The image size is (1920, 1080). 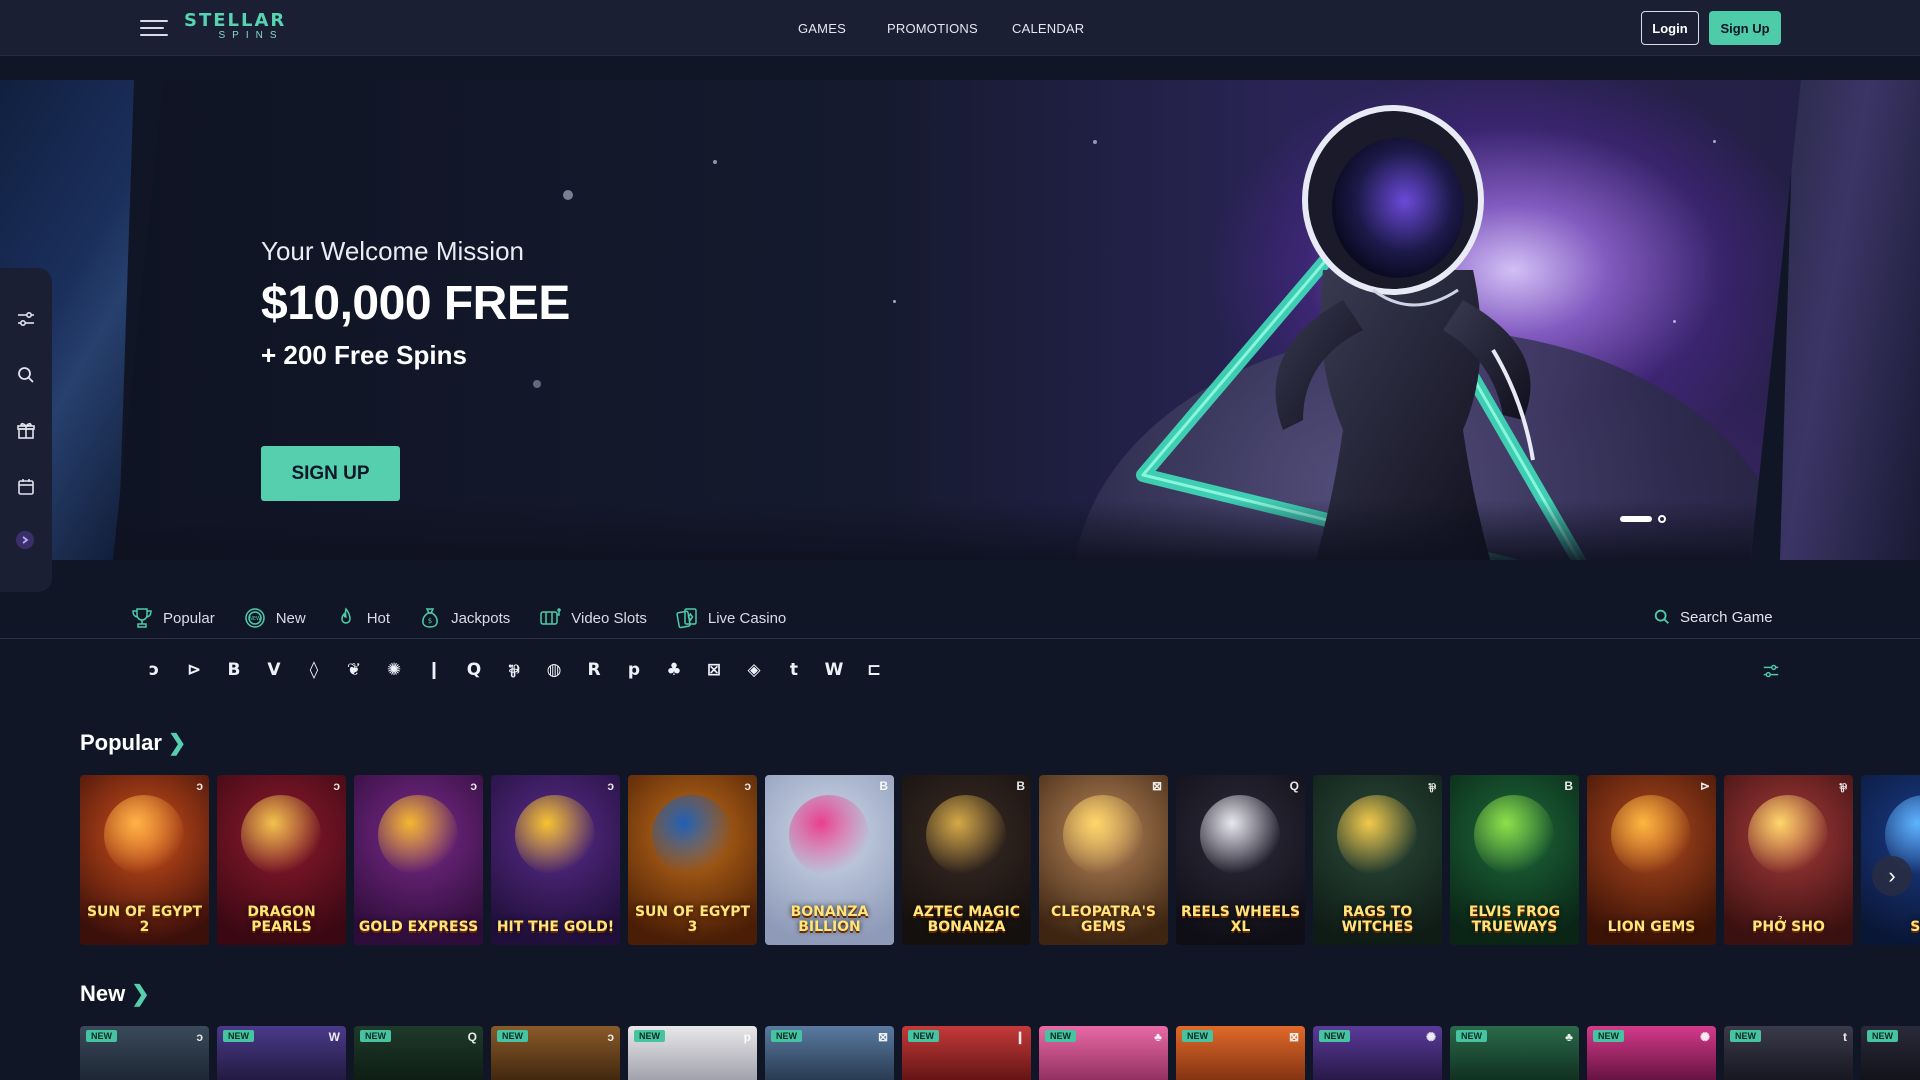 I want to click on tab-new-label: New, so click(x=290, y=618).